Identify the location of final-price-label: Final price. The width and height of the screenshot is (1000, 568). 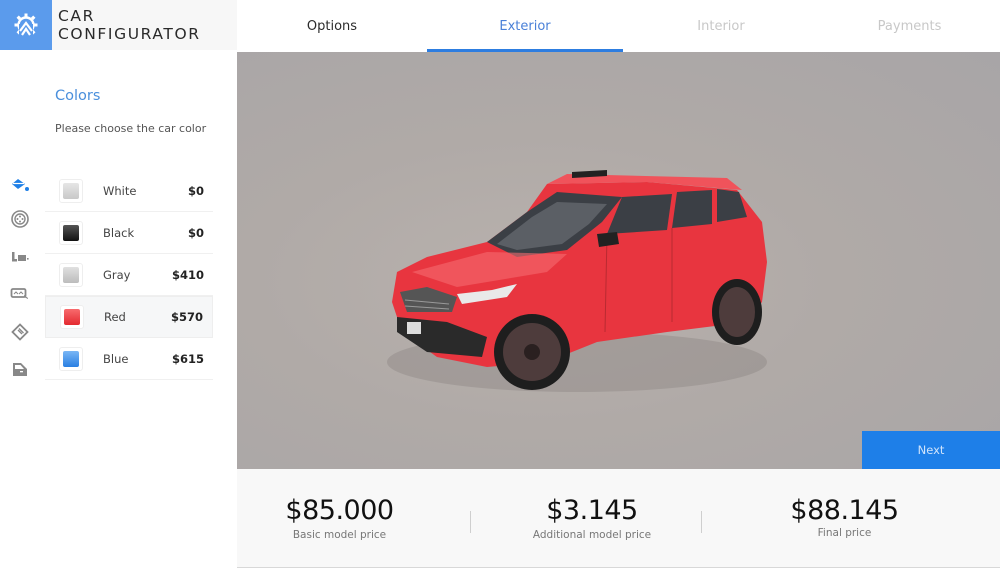
(844, 533).